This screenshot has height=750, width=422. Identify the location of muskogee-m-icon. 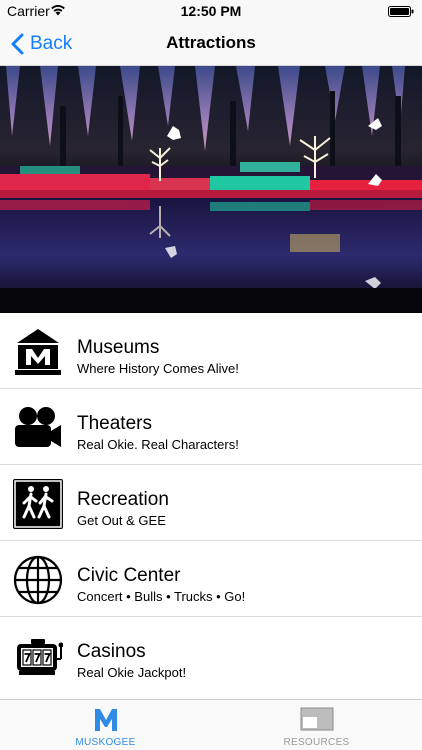
(105, 720).